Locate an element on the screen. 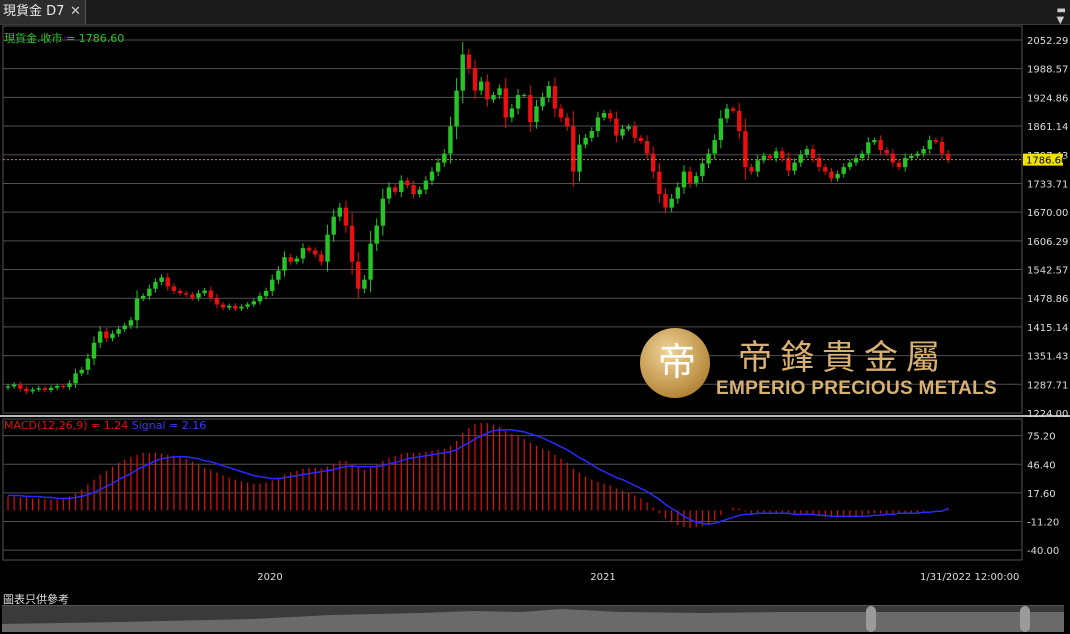  price-tick-label: 1415.14 is located at coordinates (1047, 328).